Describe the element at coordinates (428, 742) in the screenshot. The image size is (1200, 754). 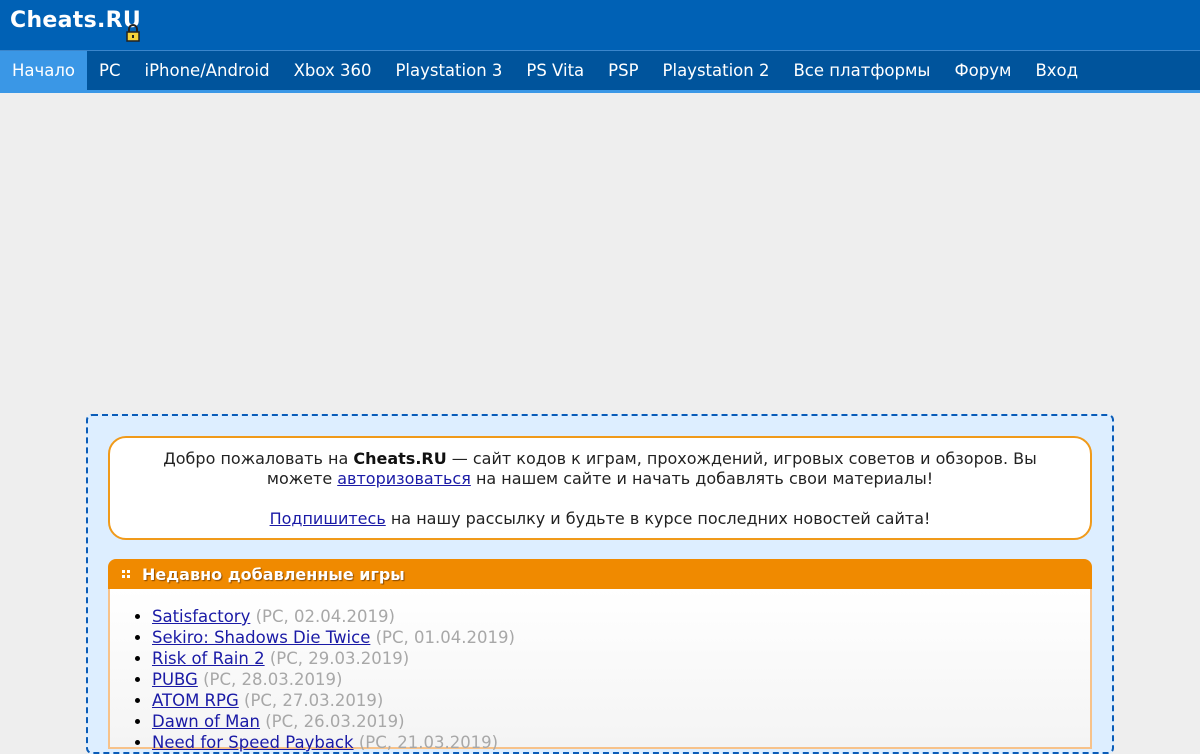
I see `game-meta: (PC, 21.03.2019)` at that location.